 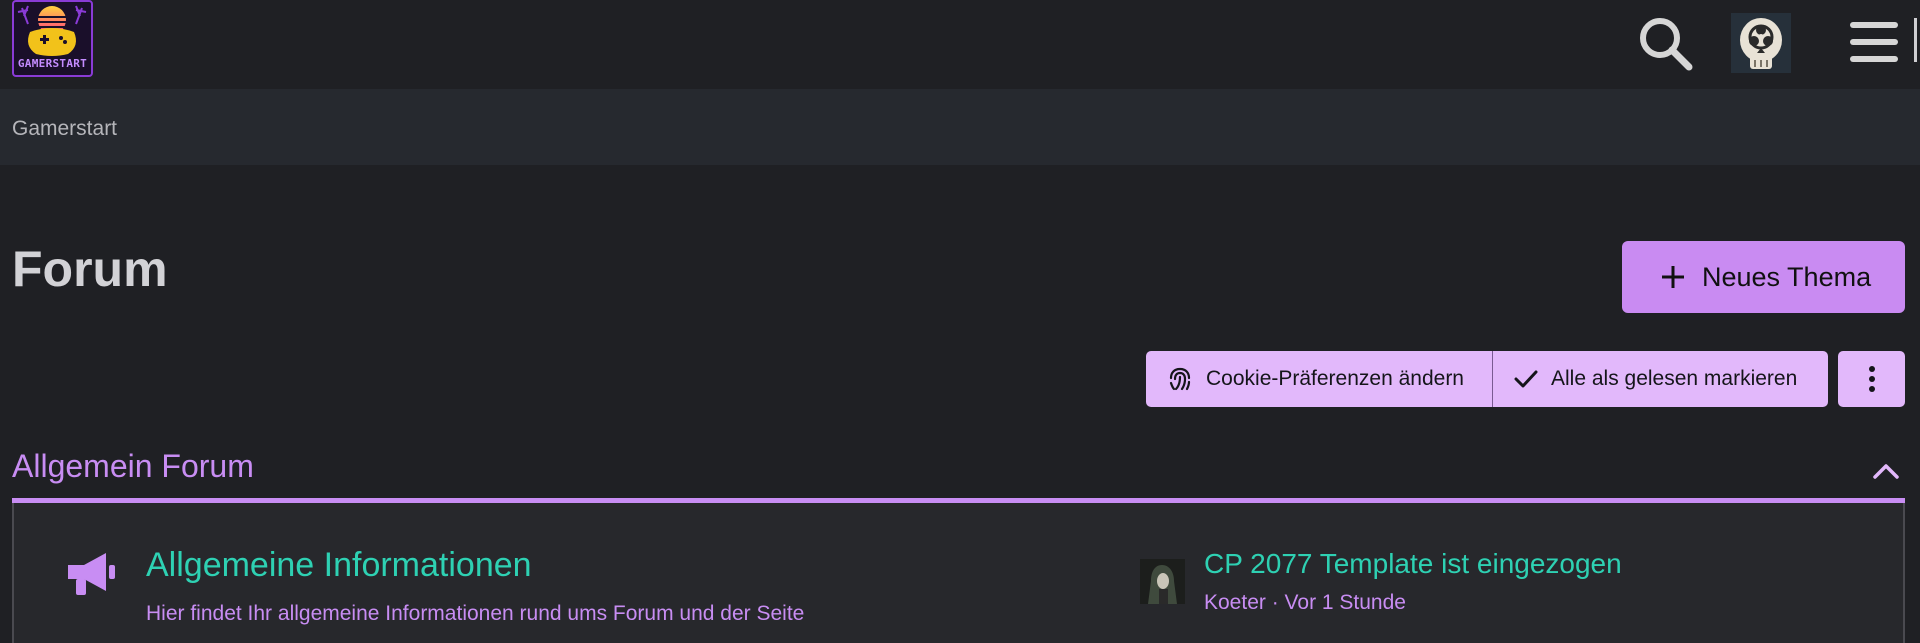 I want to click on category-title: Allgemein Forum, so click(x=133, y=466).